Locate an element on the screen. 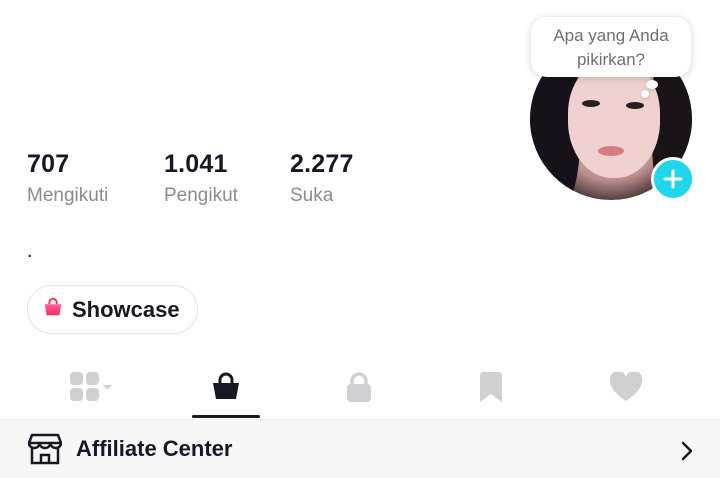 This screenshot has height=478, width=720. likes-label: Suka is located at coordinates (312, 195).